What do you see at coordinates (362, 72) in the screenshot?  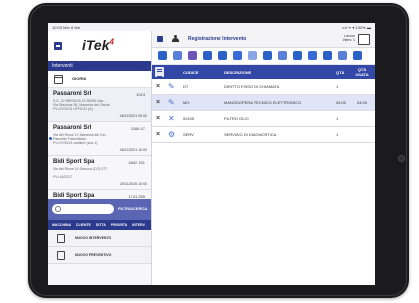 I see `column-qty-used: QTÀ USATA` at bounding box center [362, 72].